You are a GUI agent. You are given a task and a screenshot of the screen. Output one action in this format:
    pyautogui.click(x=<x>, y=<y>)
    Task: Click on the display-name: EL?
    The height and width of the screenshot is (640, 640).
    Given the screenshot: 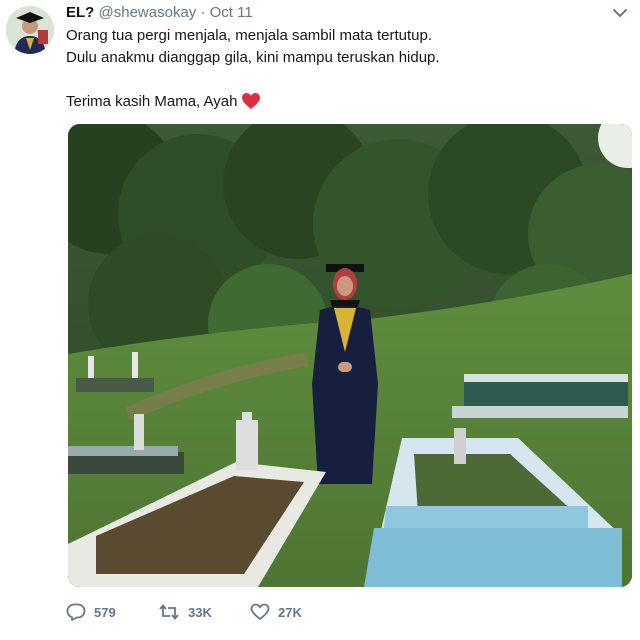 What is the action you would take?
    pyautogui.click(x=80, y=12)
    